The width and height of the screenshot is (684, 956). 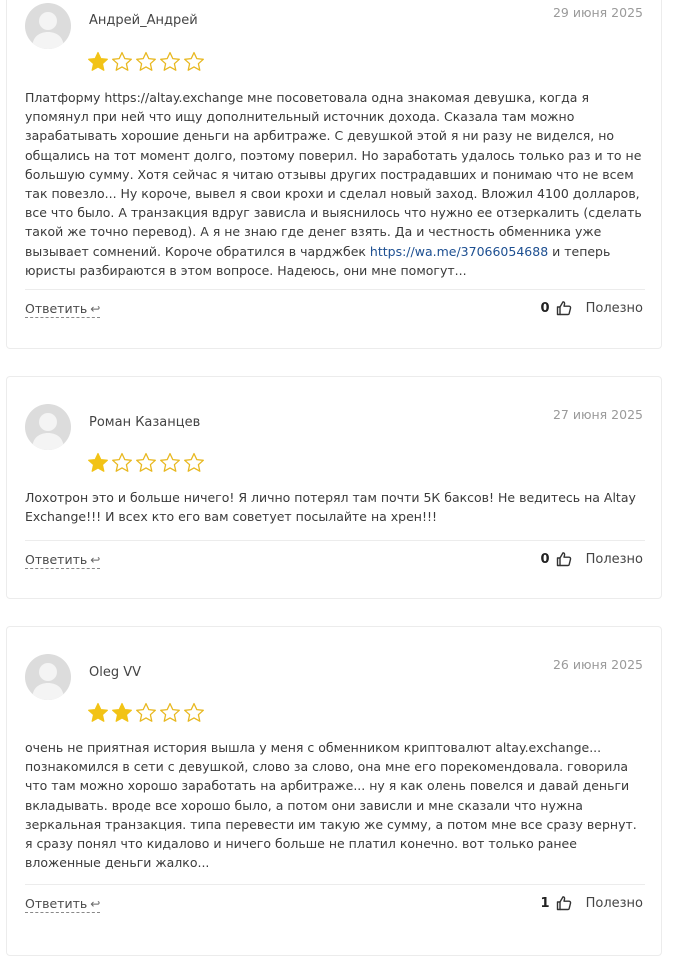 What do you see at coordinates (143, 20) in the screenshot?
I see `review-author: Андрей_Андрей` at bounding box center [143, 20].